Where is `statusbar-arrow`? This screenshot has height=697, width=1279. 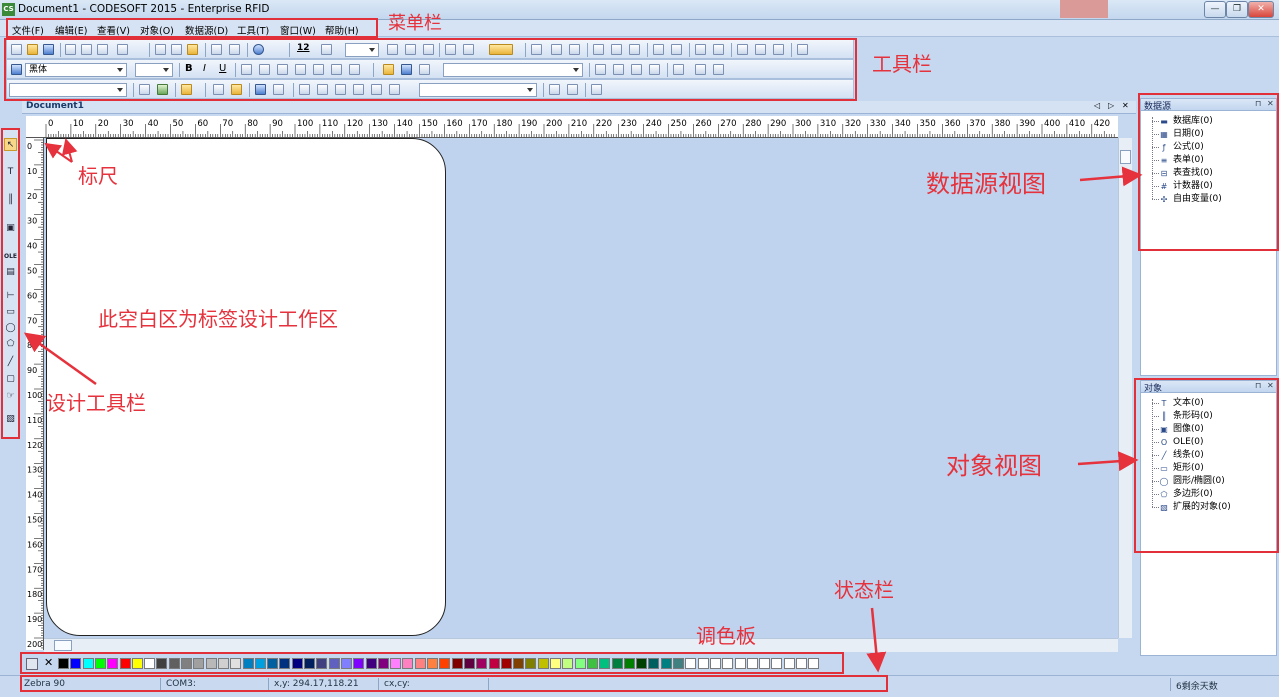 statusbar-arrow is located at coordinates (876, 640).